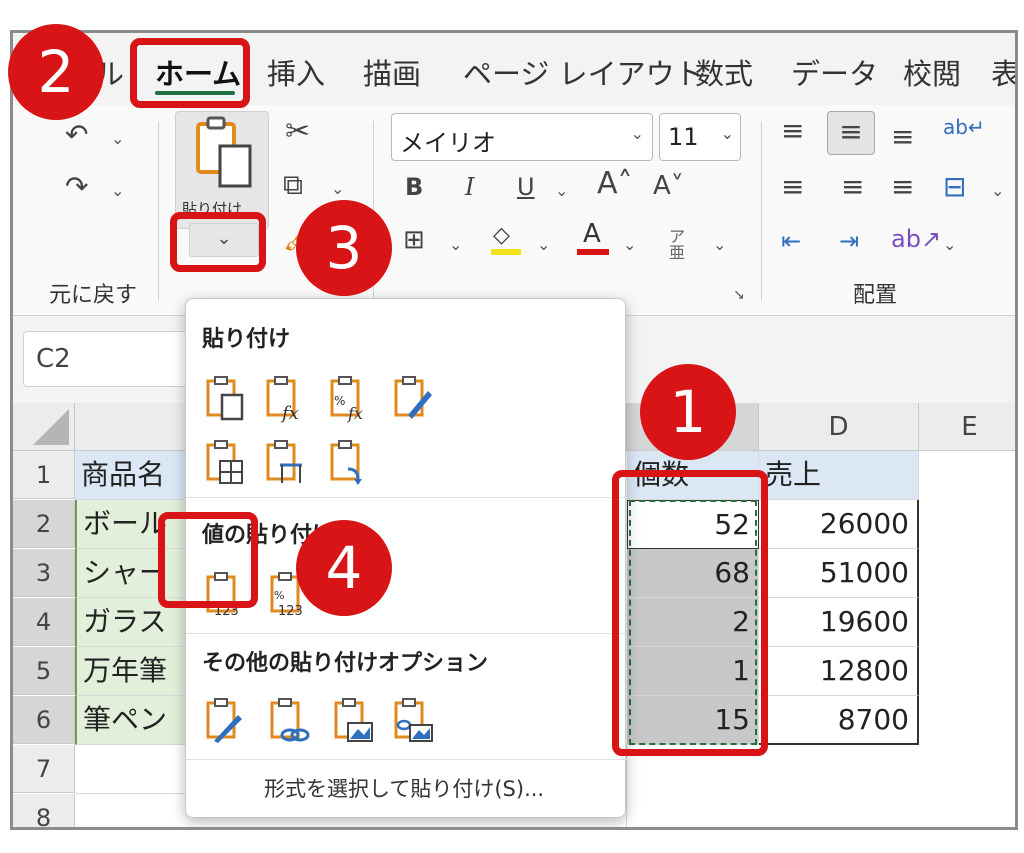 This screenshot has height=853, width=1024. I want to click on annotation-box-paste-dropdown, so click(218, 242).